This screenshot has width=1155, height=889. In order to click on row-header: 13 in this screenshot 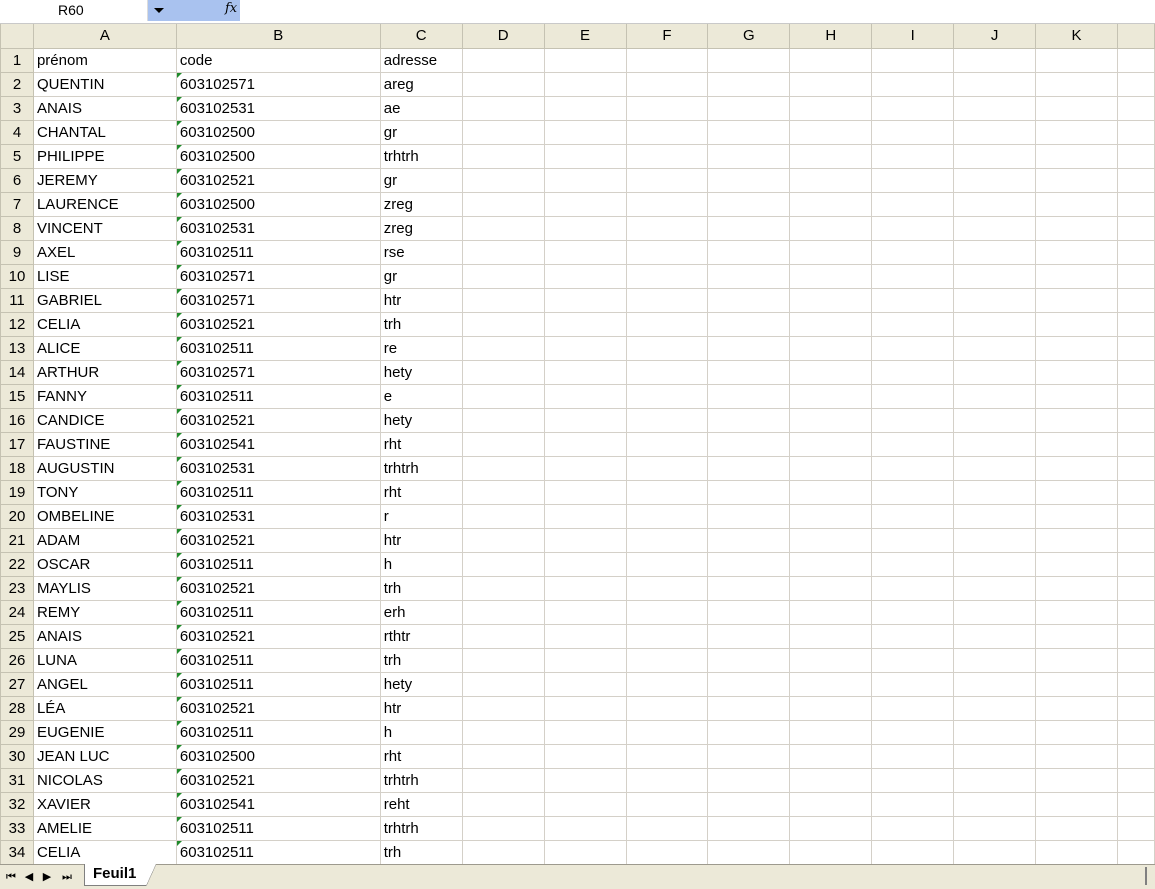, I will do `click(17, 348)`.